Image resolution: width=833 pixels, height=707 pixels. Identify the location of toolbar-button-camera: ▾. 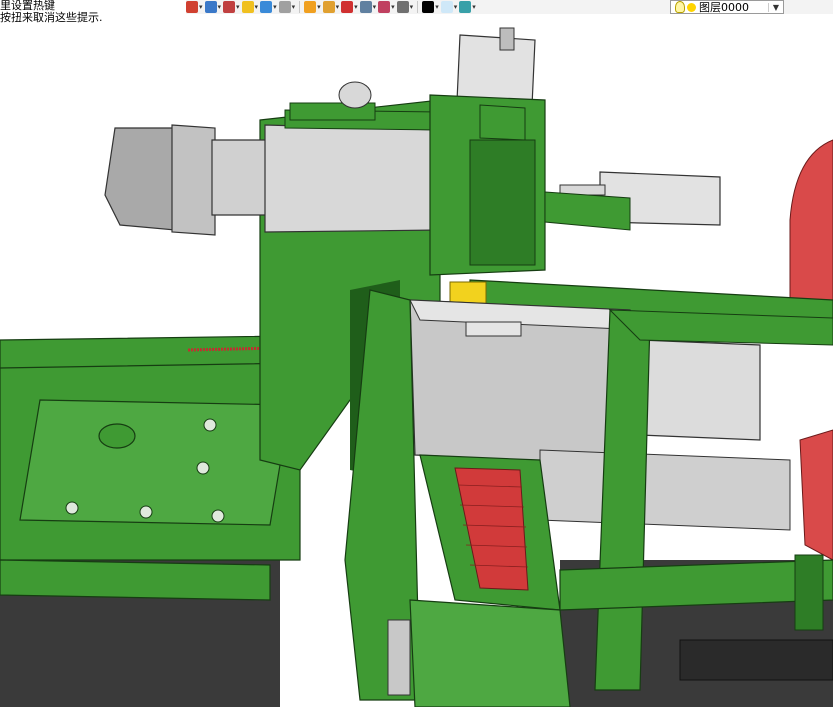
(405, 7).